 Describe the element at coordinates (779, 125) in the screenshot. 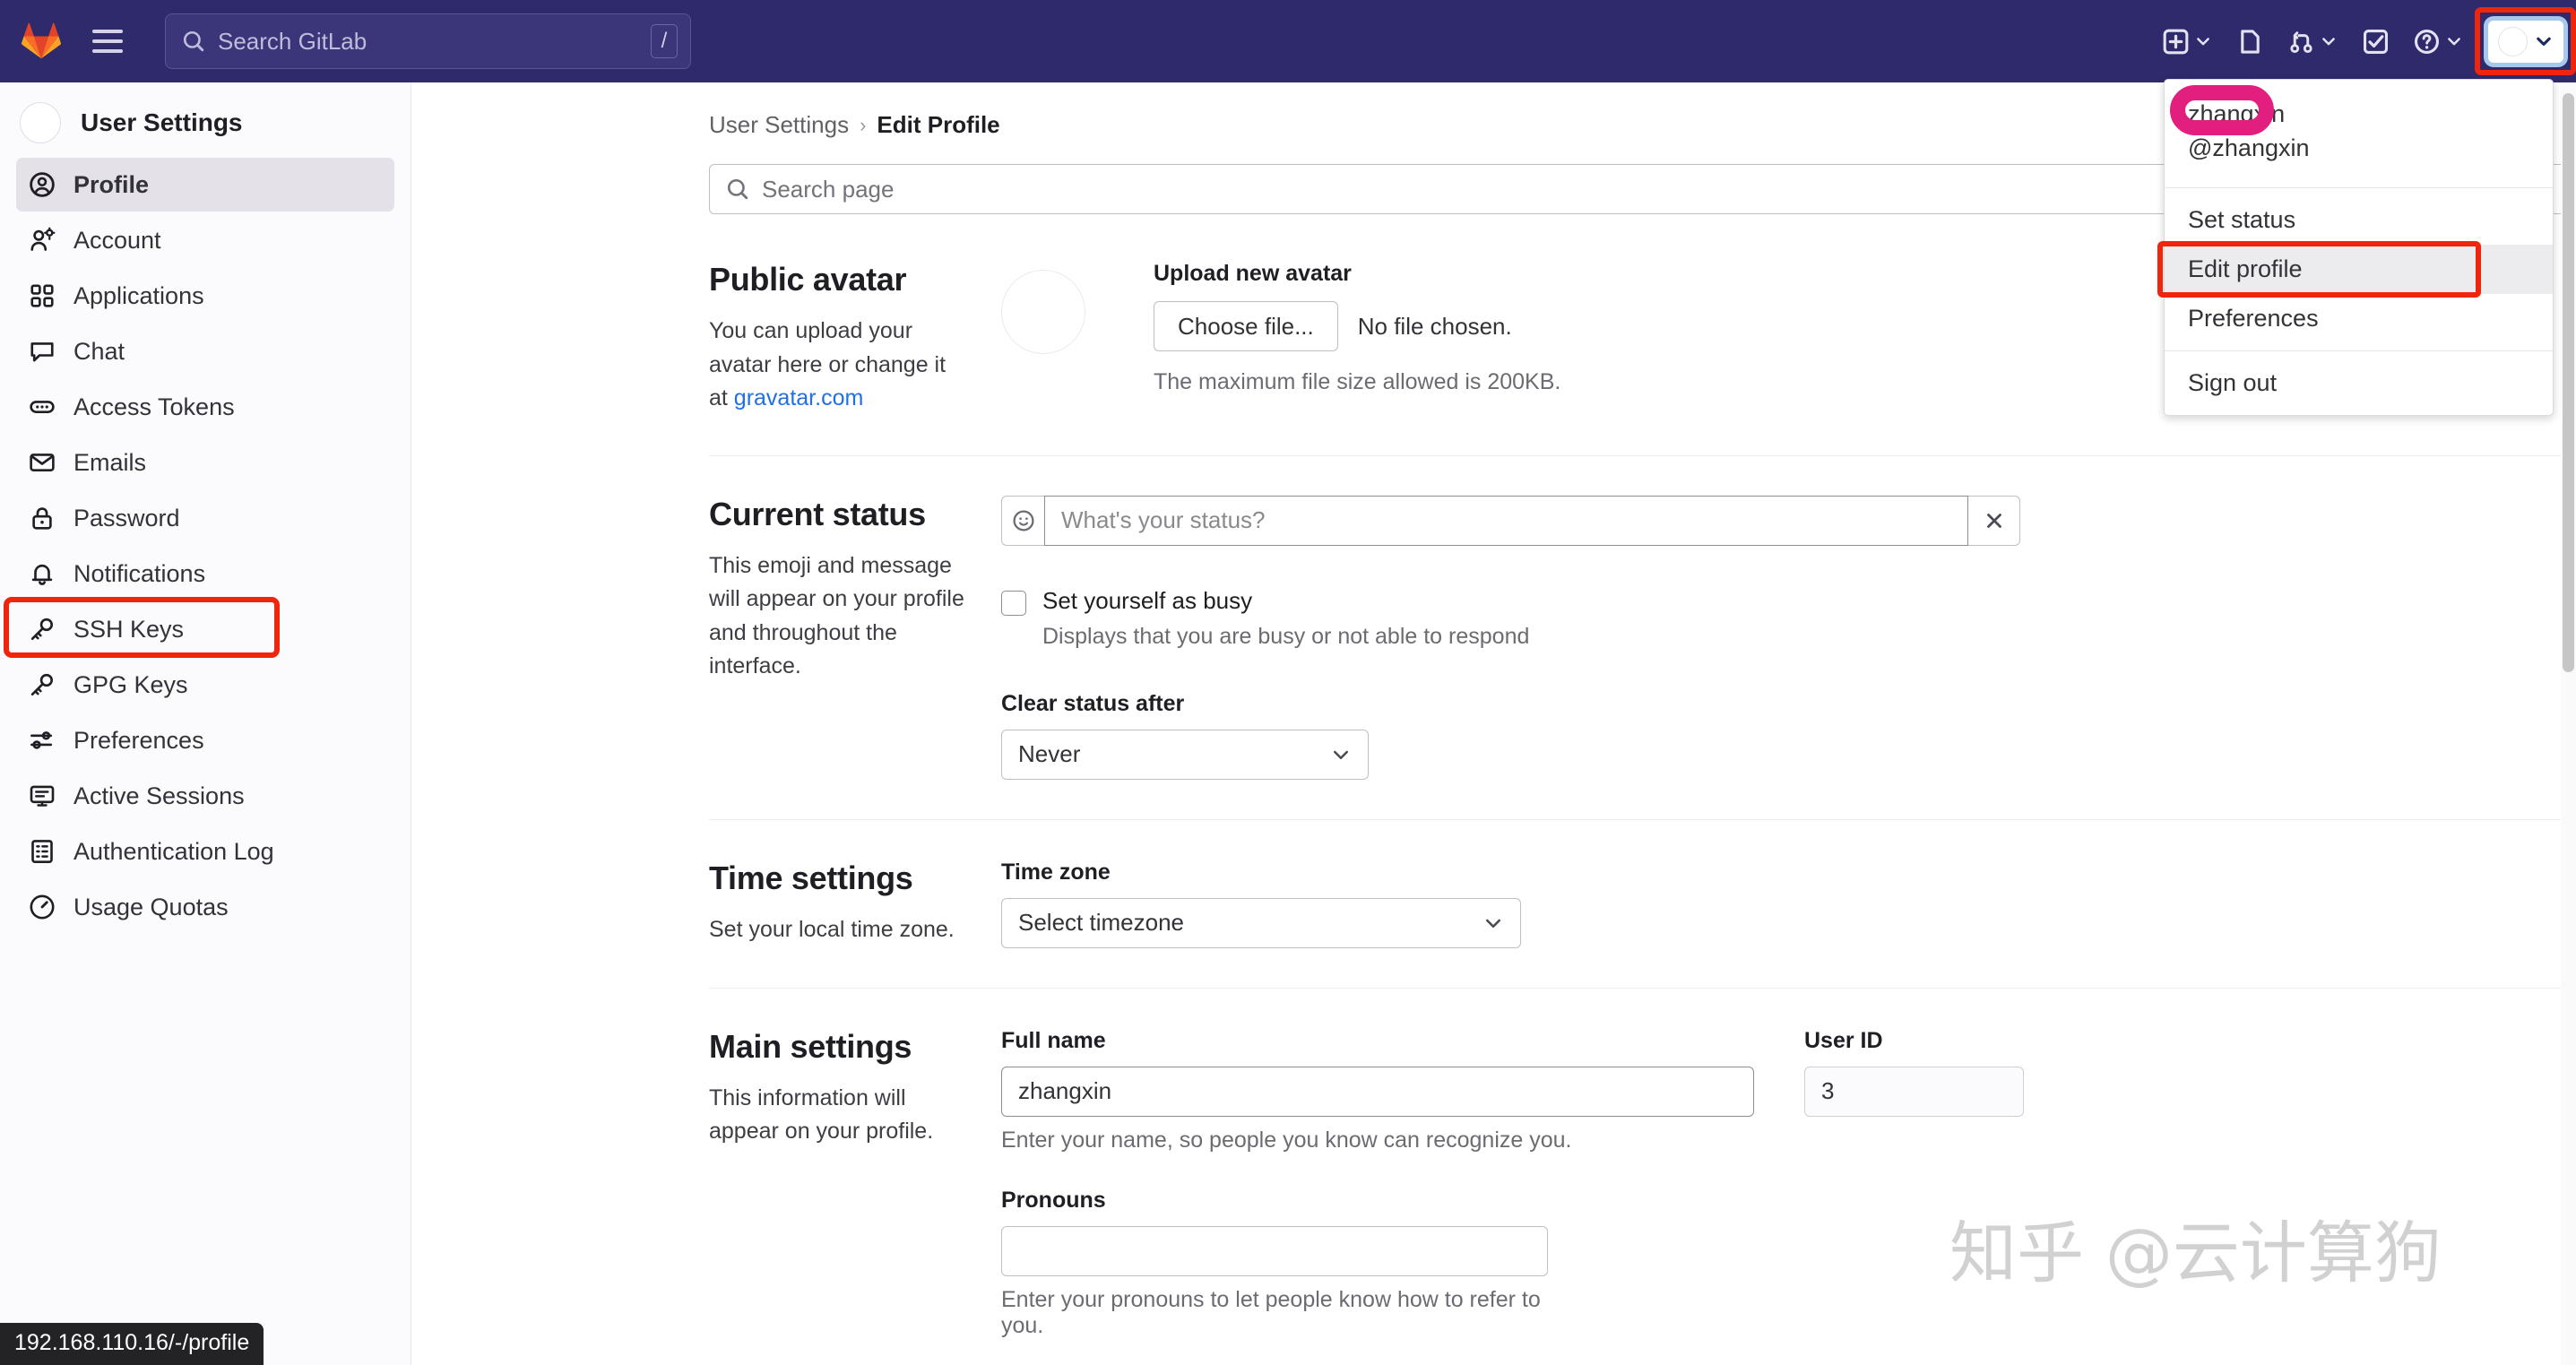

I see `breadcrumb-root: User Settings` at that location.